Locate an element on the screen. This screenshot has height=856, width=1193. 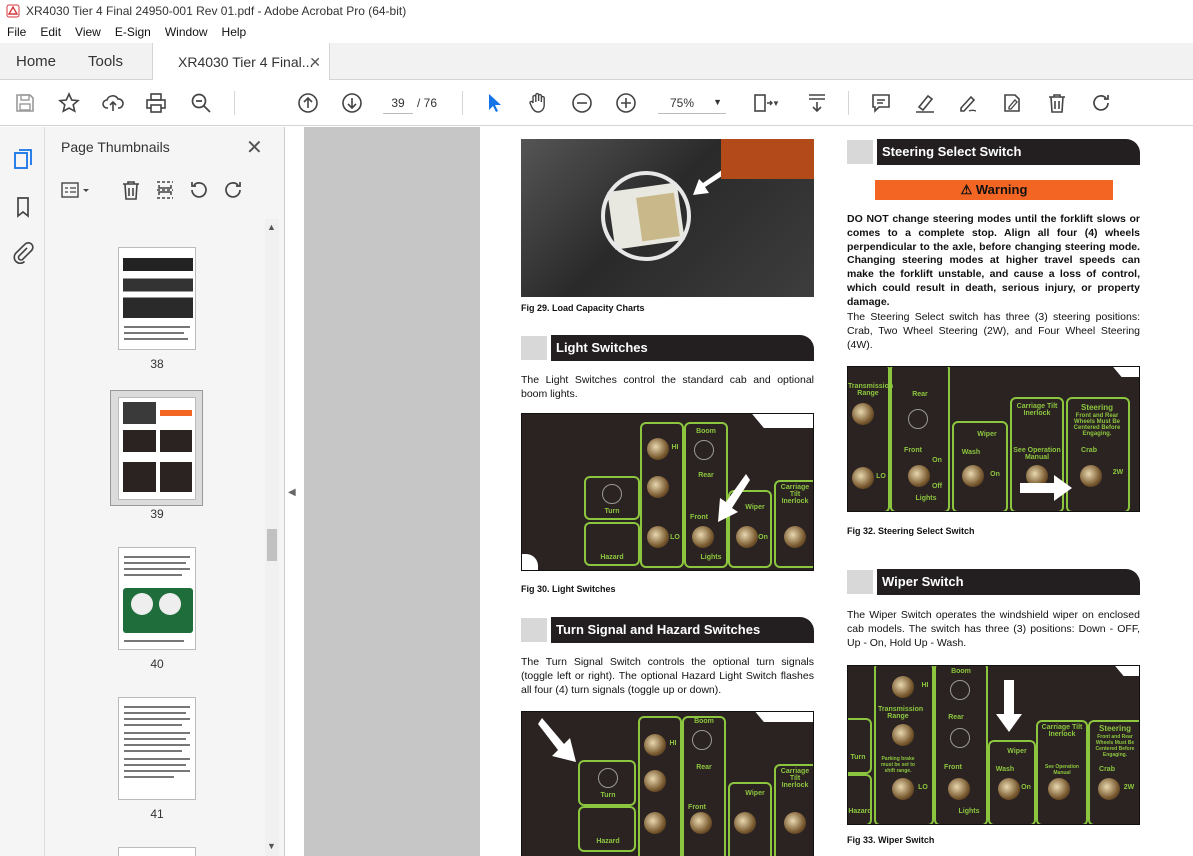
thumbnail-label: 40 is located at coordinates (157, 664).